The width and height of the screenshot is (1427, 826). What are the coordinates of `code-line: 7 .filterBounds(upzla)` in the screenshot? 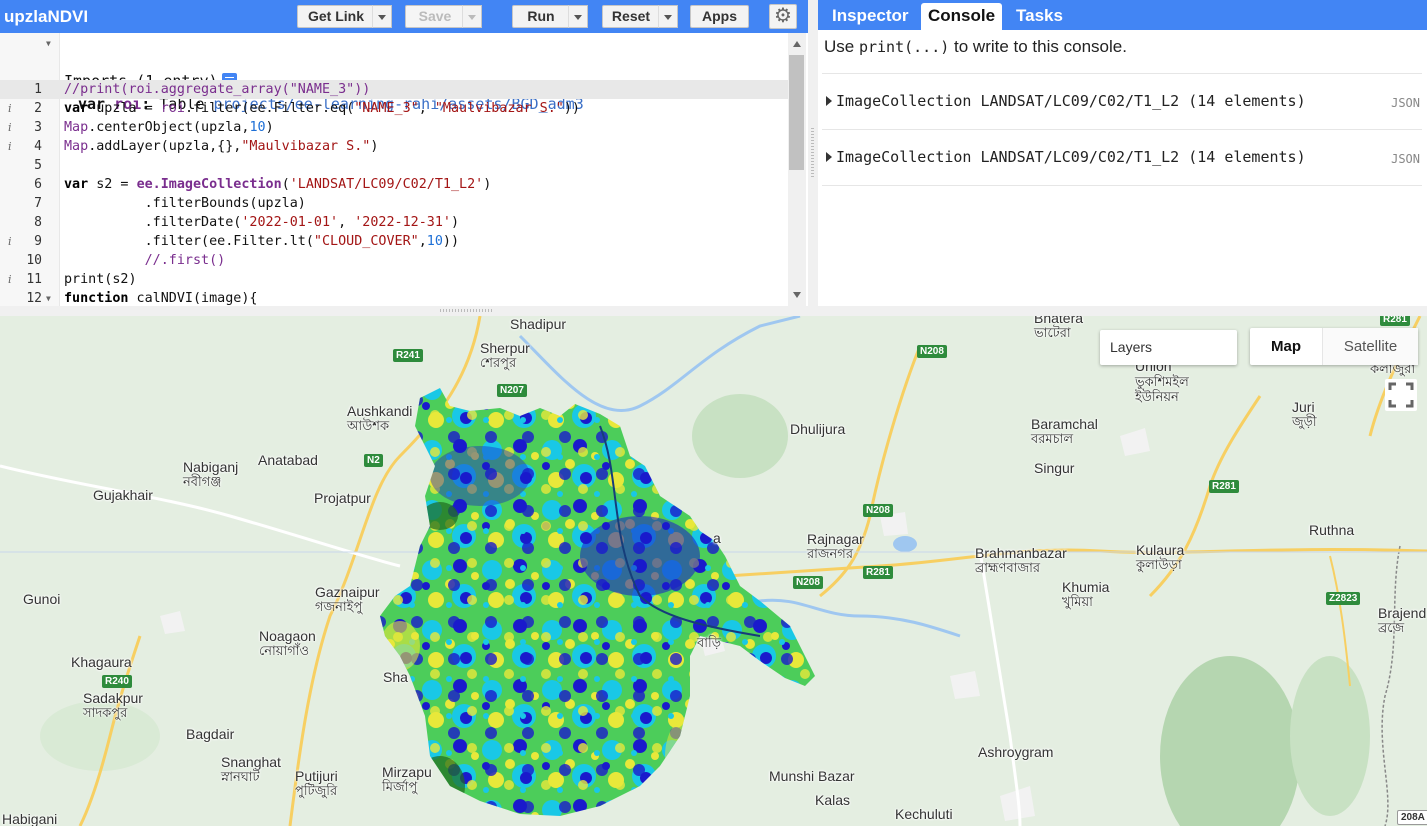 It's located at (394, 203).